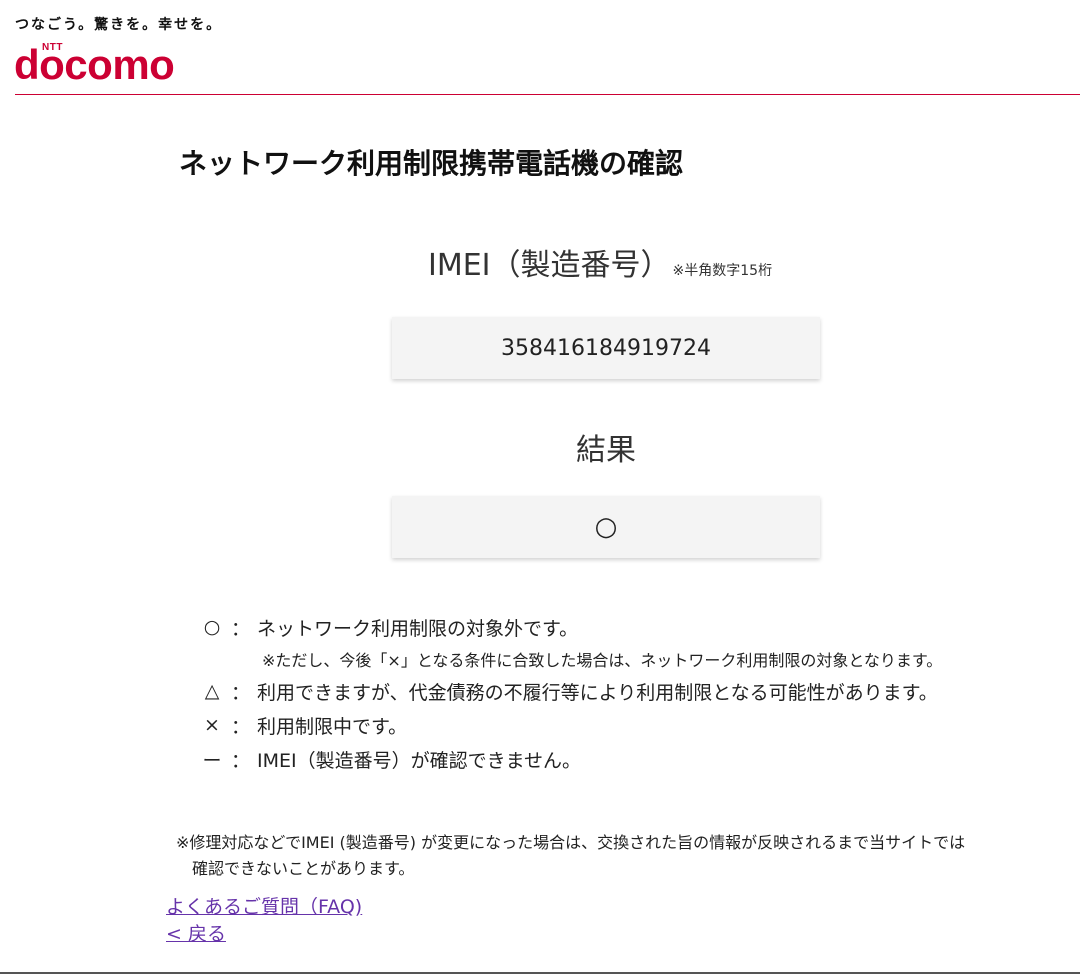 This screenshot has width=1080, height=974. I want to click on result-label: 結果, so click(606, 450).